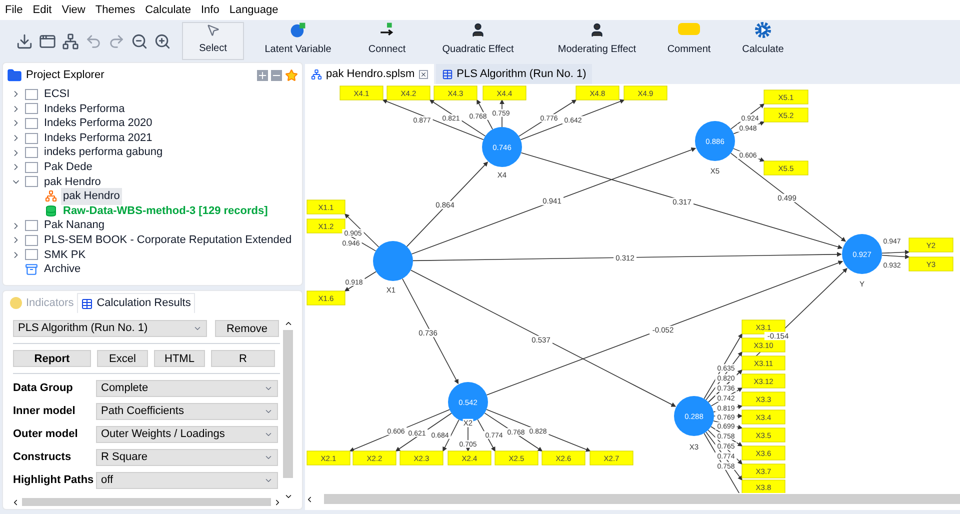 This screenshot has height=514, width=960. I want to click on menu-item: File, so click(14, 10).